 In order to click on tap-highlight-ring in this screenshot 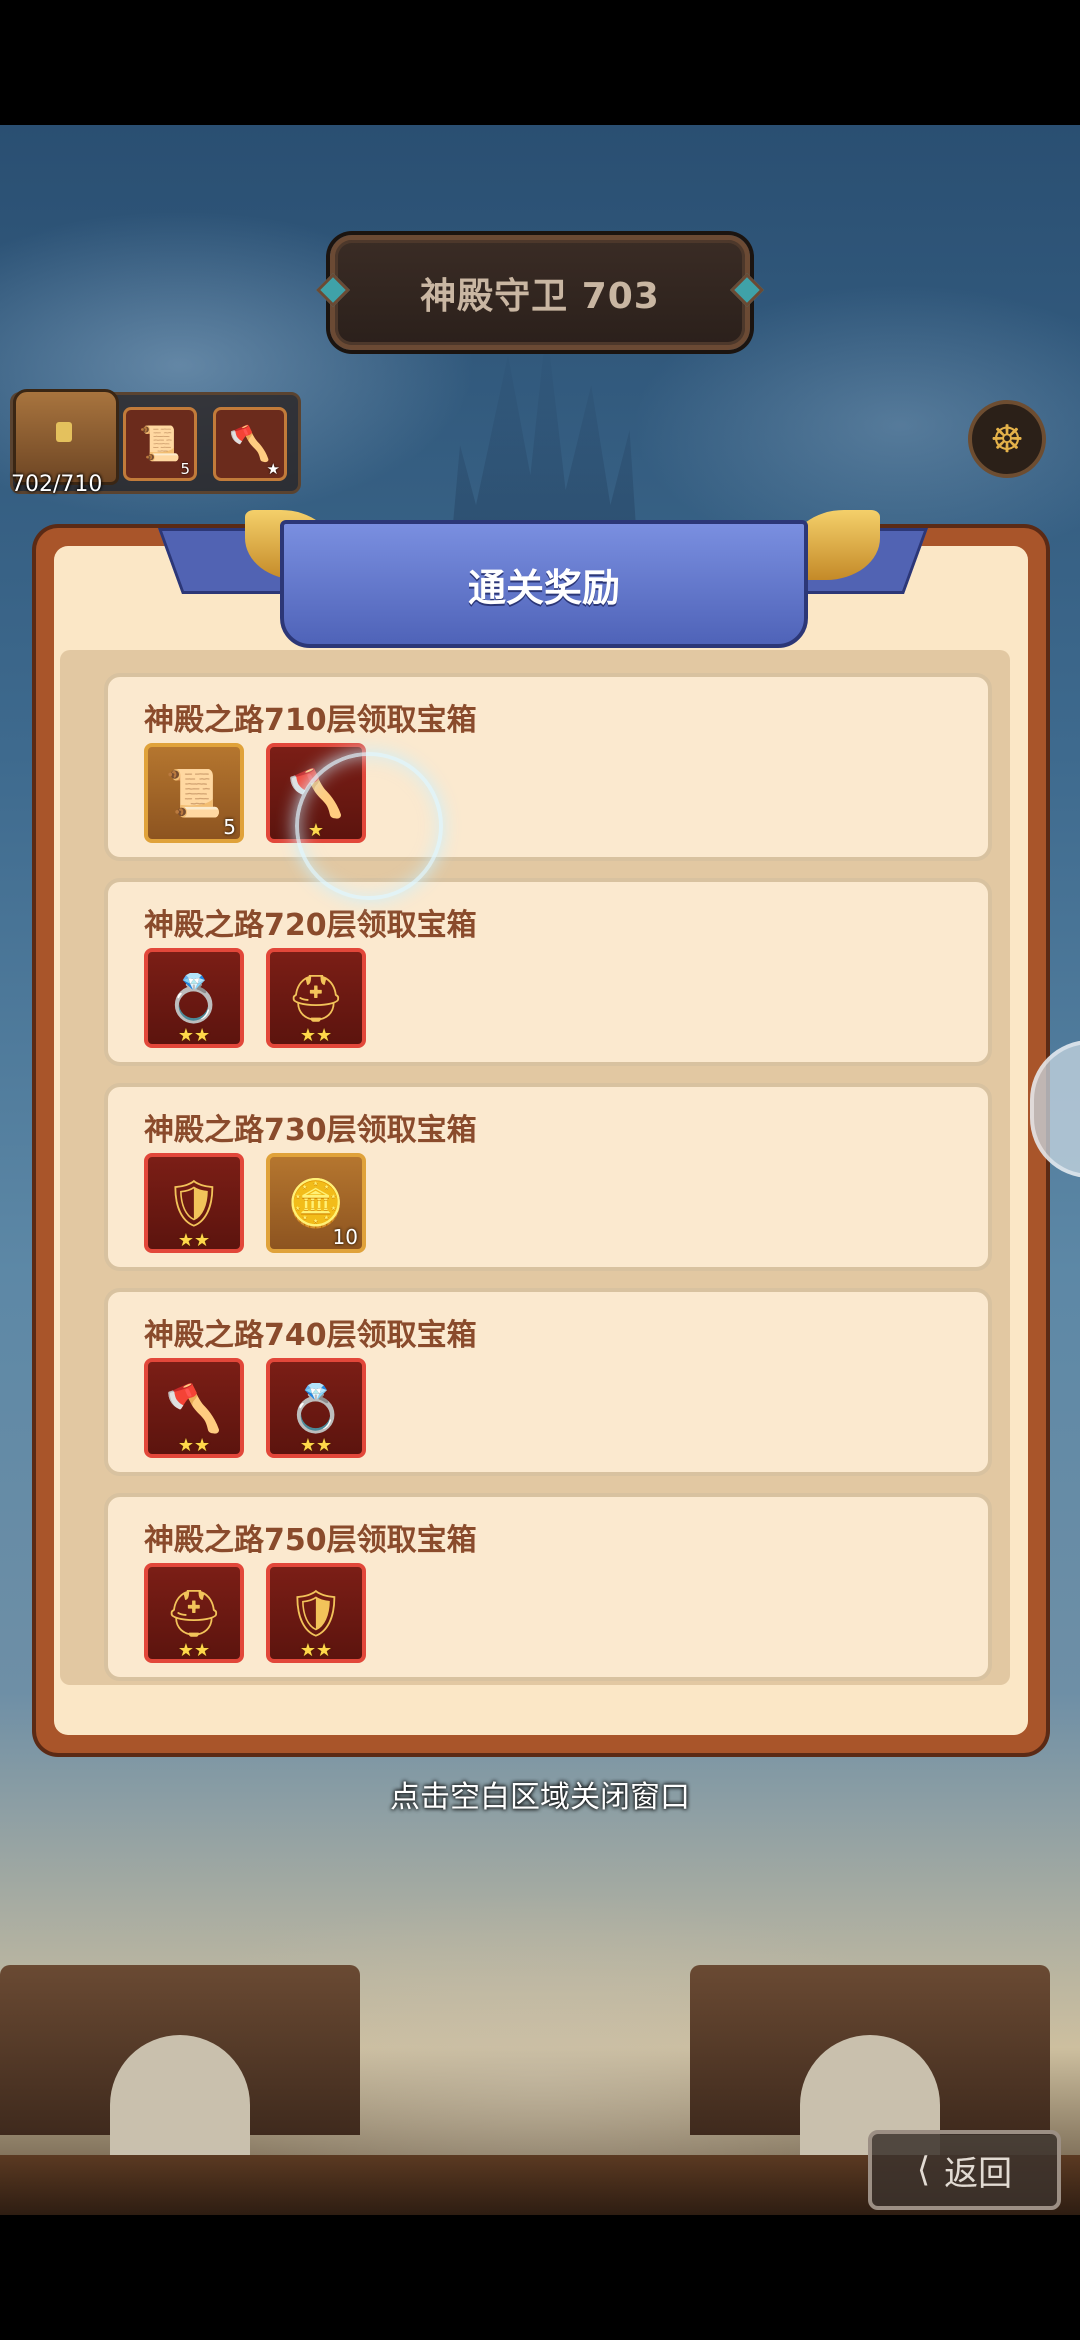, I will do `click(369, 826)`.